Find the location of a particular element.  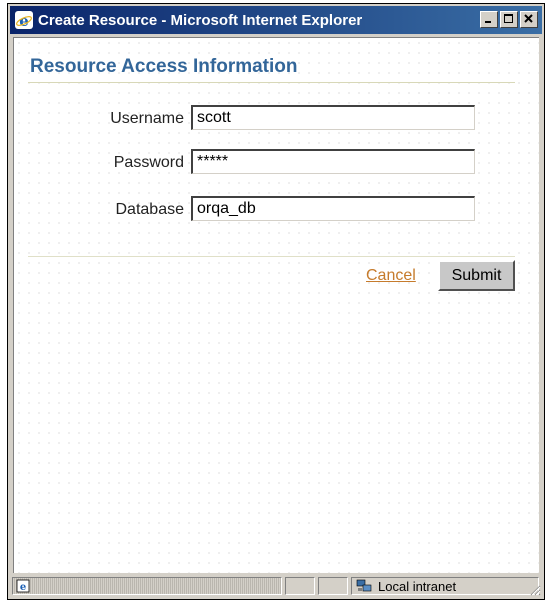

form-heading: Resource Access Information is located at coordinates (164, 66).